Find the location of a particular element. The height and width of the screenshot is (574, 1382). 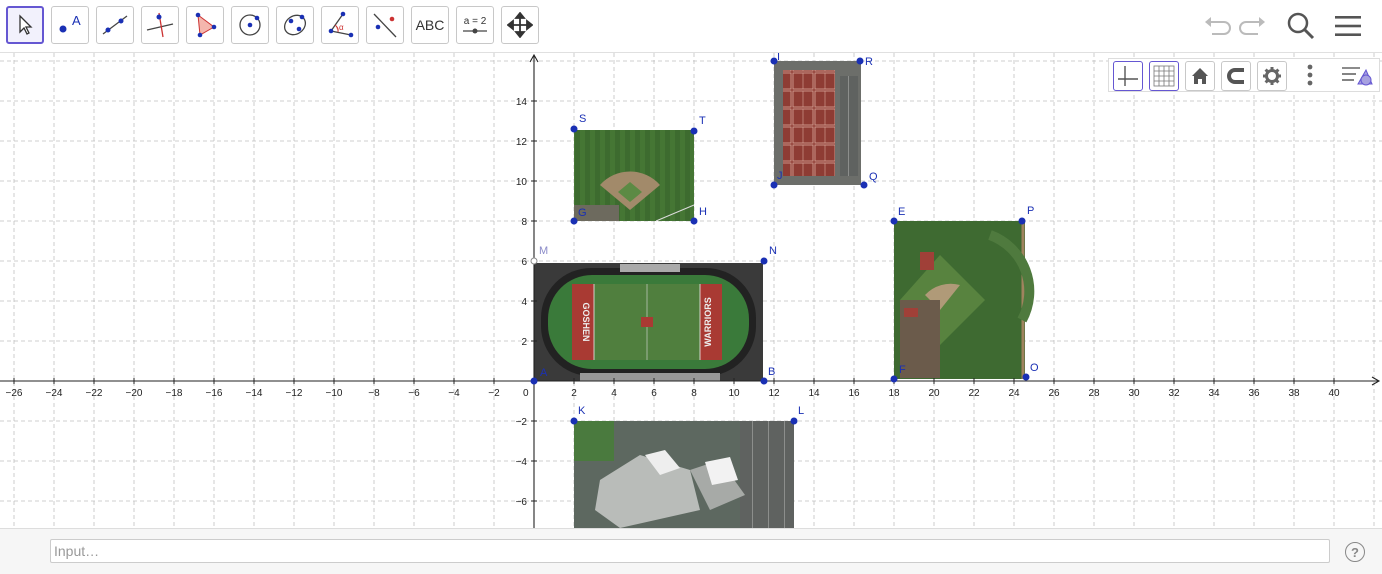

point-e is located at coordinates (894, 221).